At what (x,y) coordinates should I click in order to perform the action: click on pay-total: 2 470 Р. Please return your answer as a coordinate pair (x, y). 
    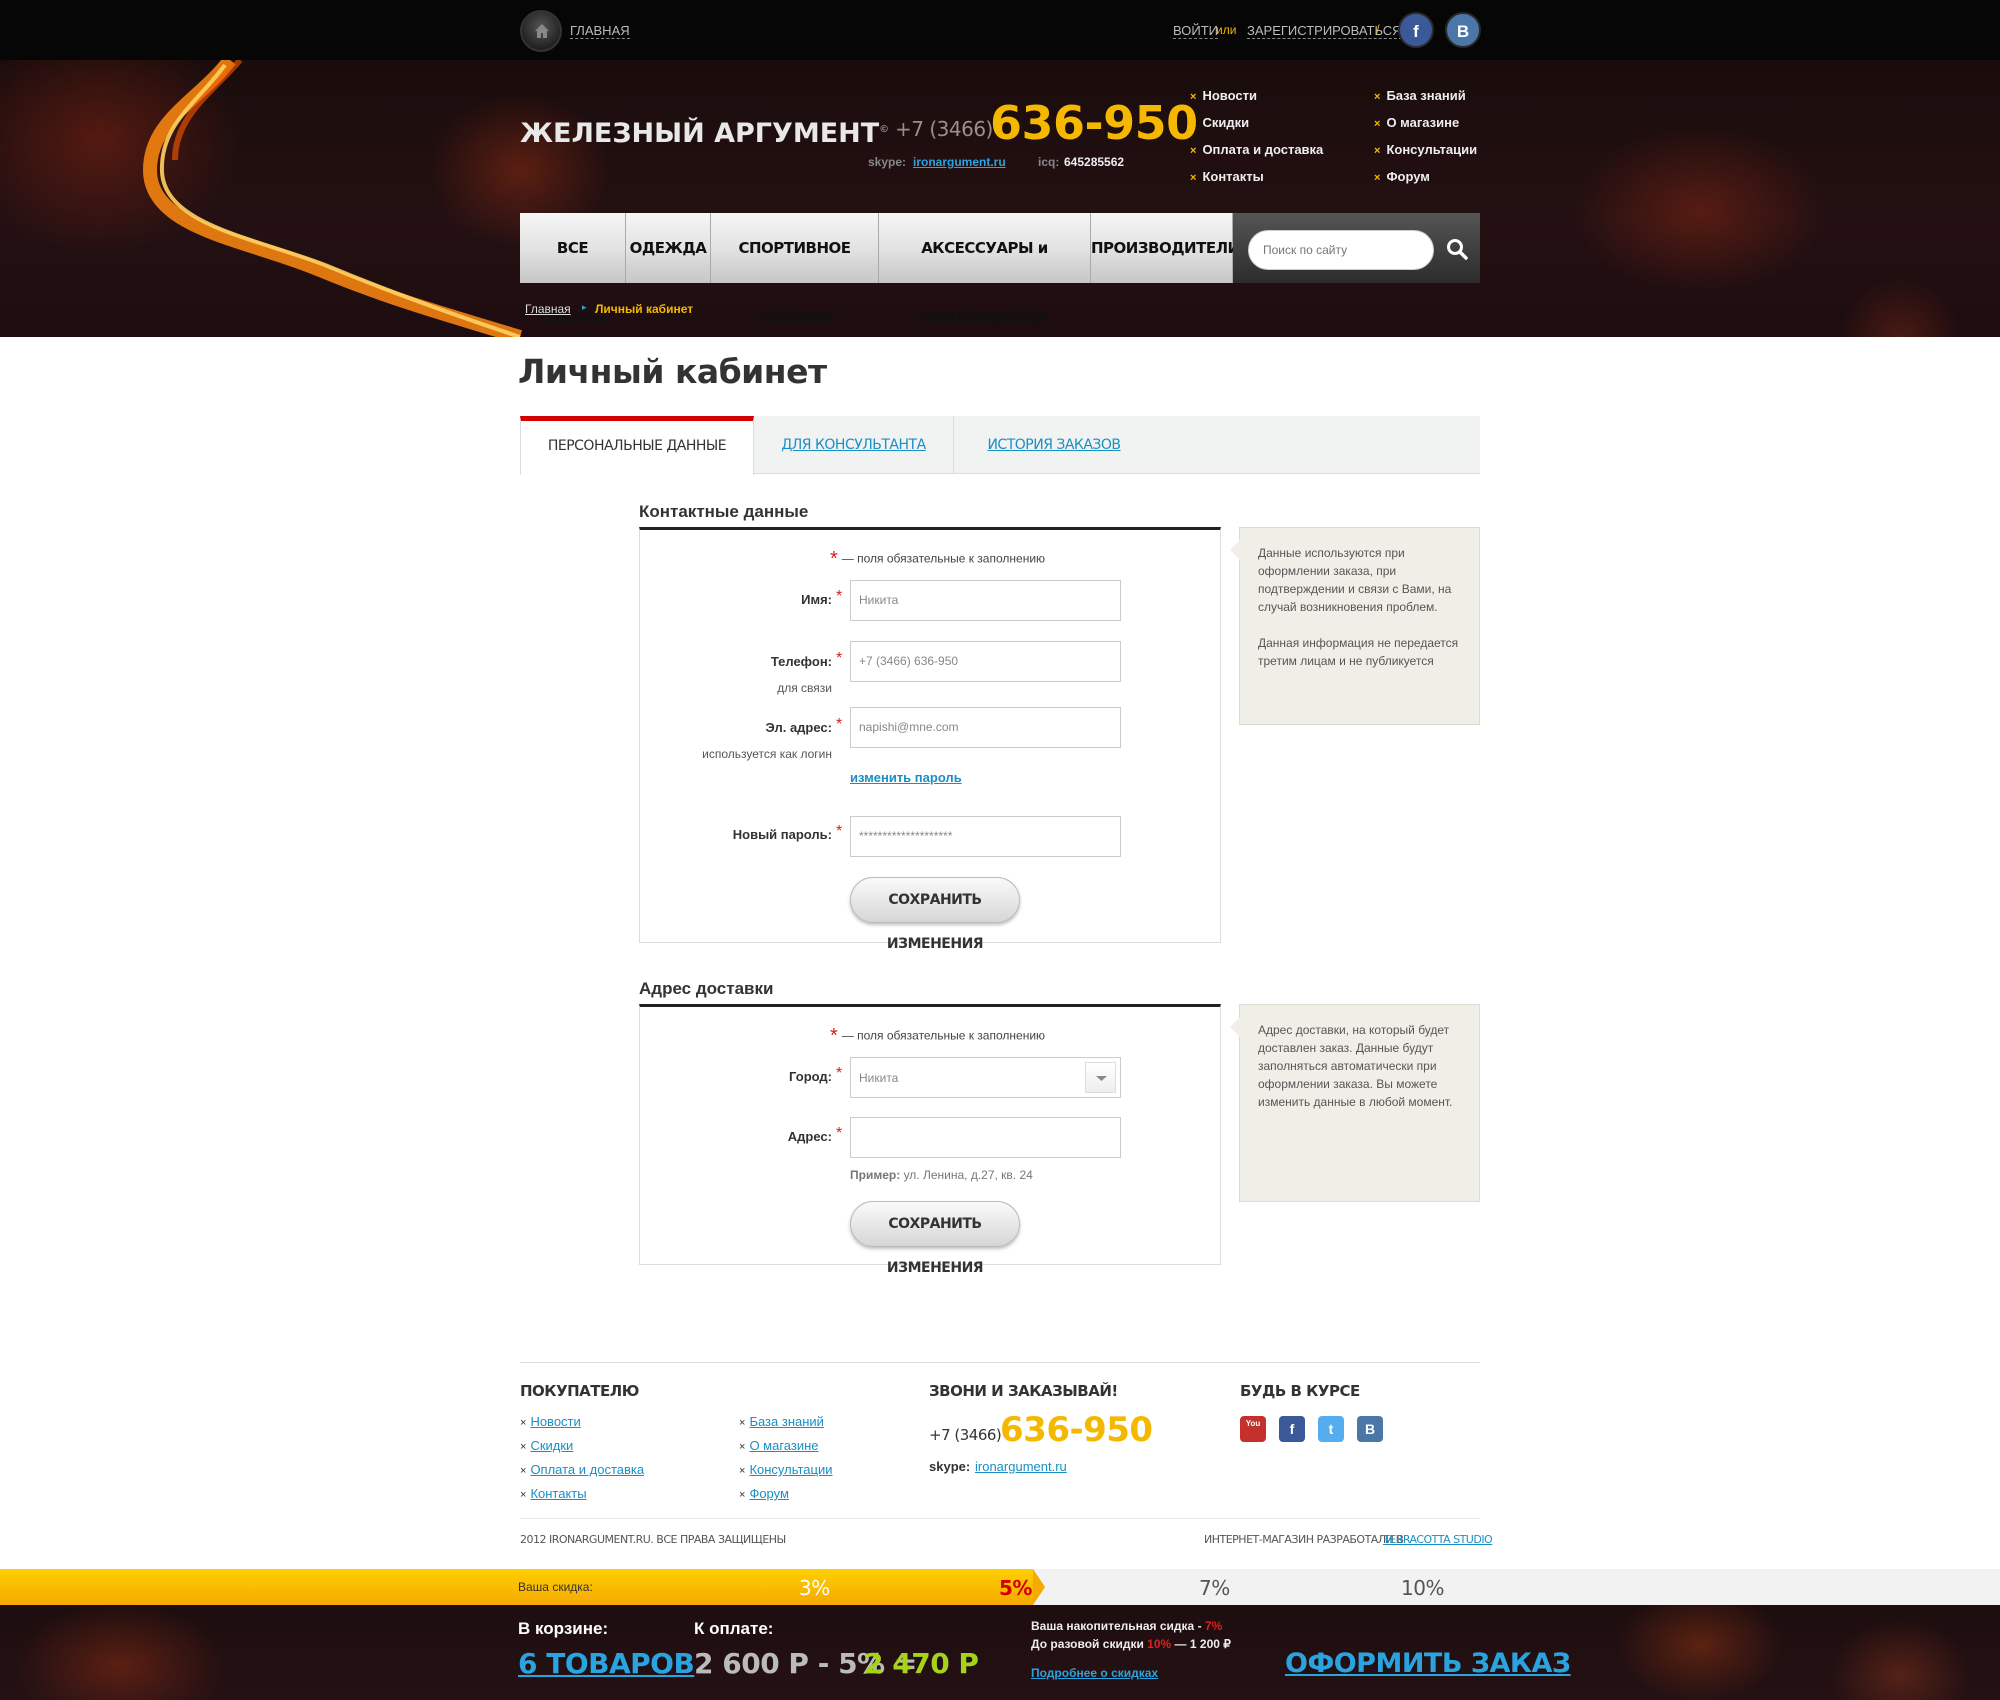
    Looking at the image, I should click on (921, 1663).